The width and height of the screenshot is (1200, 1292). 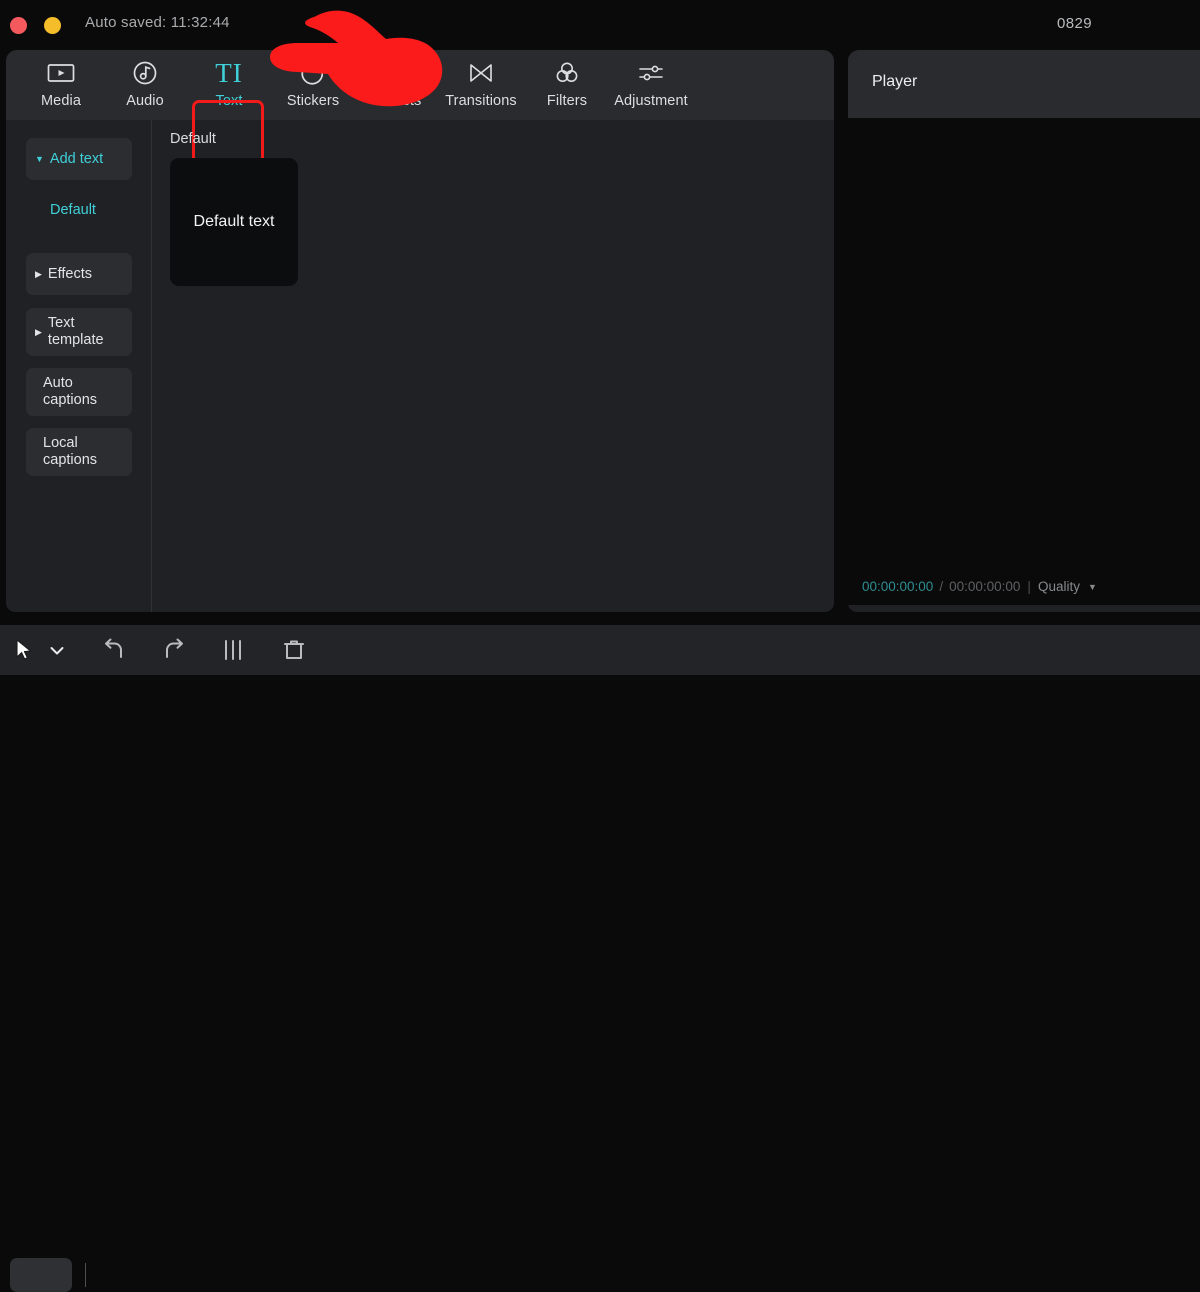 What do you see at coordinates (76, 158) in the screenshot?
I see `sidebar-item-label: Add text` at bounding box center [76, 158].